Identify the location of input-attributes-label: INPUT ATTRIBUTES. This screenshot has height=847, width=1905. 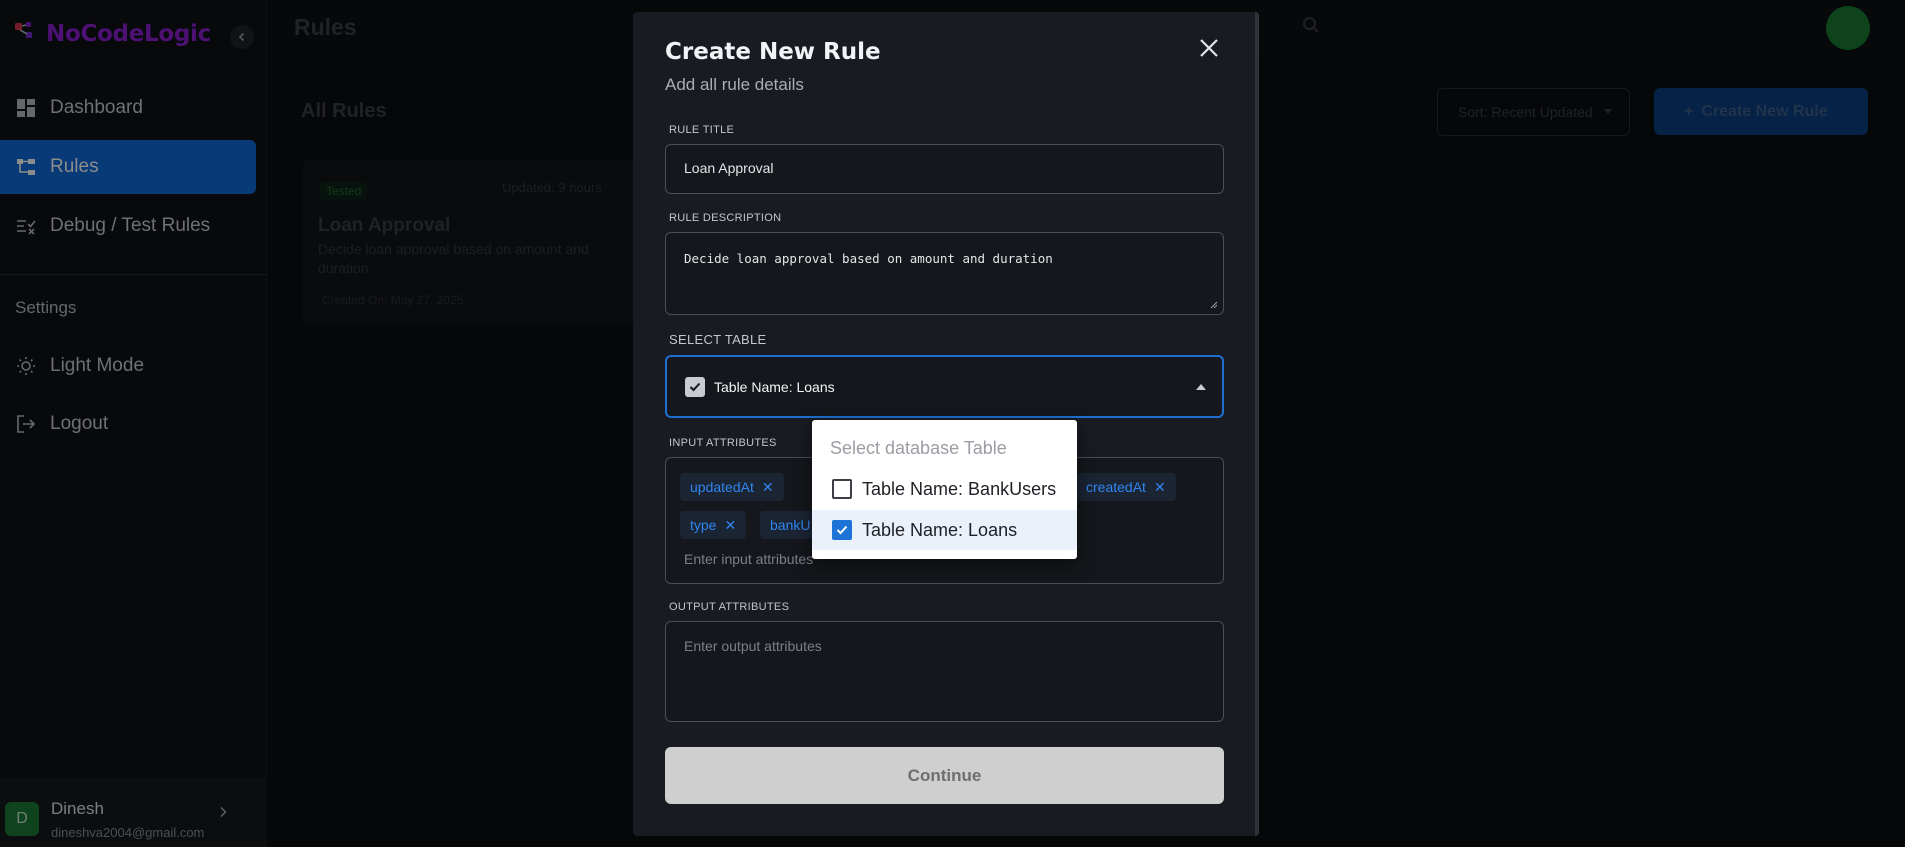
(723, 443).